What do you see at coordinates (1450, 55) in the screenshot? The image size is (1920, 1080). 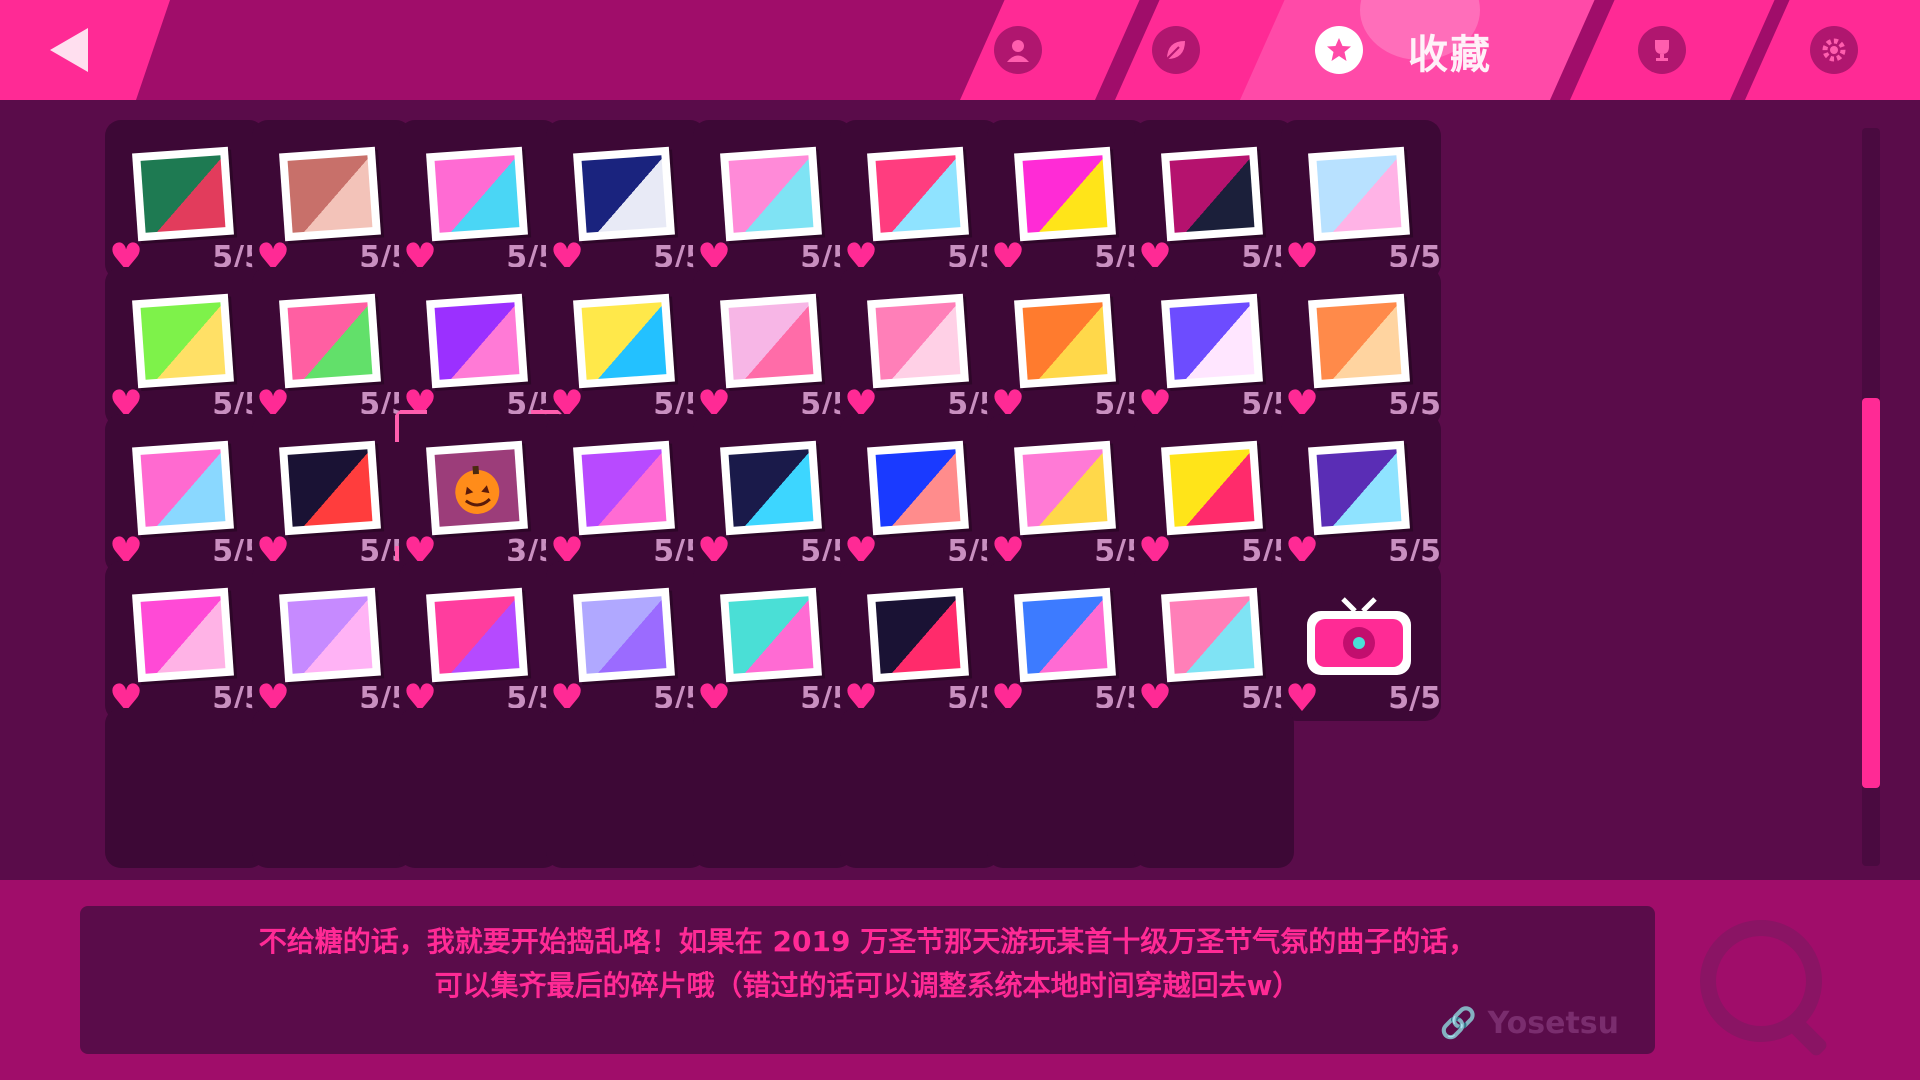 I see `tab-favorites-label: 收藏` at bounding box center [1450, 55].